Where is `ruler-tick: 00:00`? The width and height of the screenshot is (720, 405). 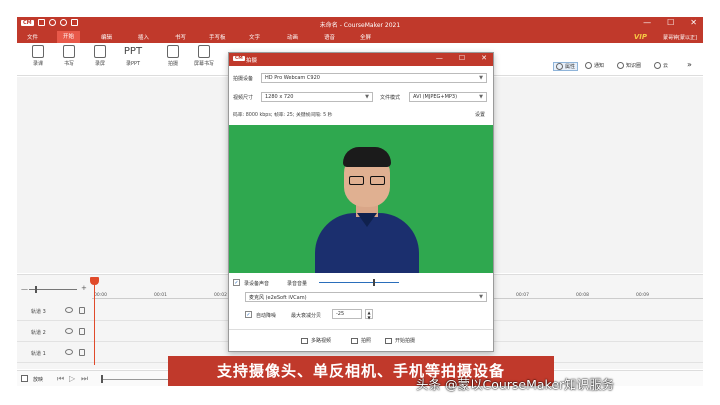 ruler-tick: 00:00 is located at coordinates (100, 295).